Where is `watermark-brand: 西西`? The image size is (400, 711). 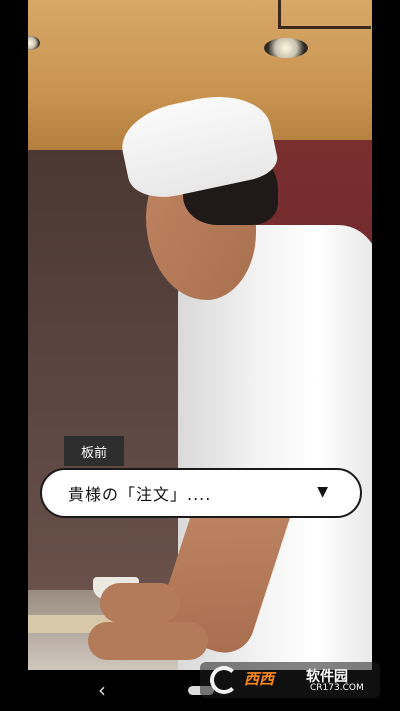
watermark-brand: 西西 is located at coordinates (259, 679).